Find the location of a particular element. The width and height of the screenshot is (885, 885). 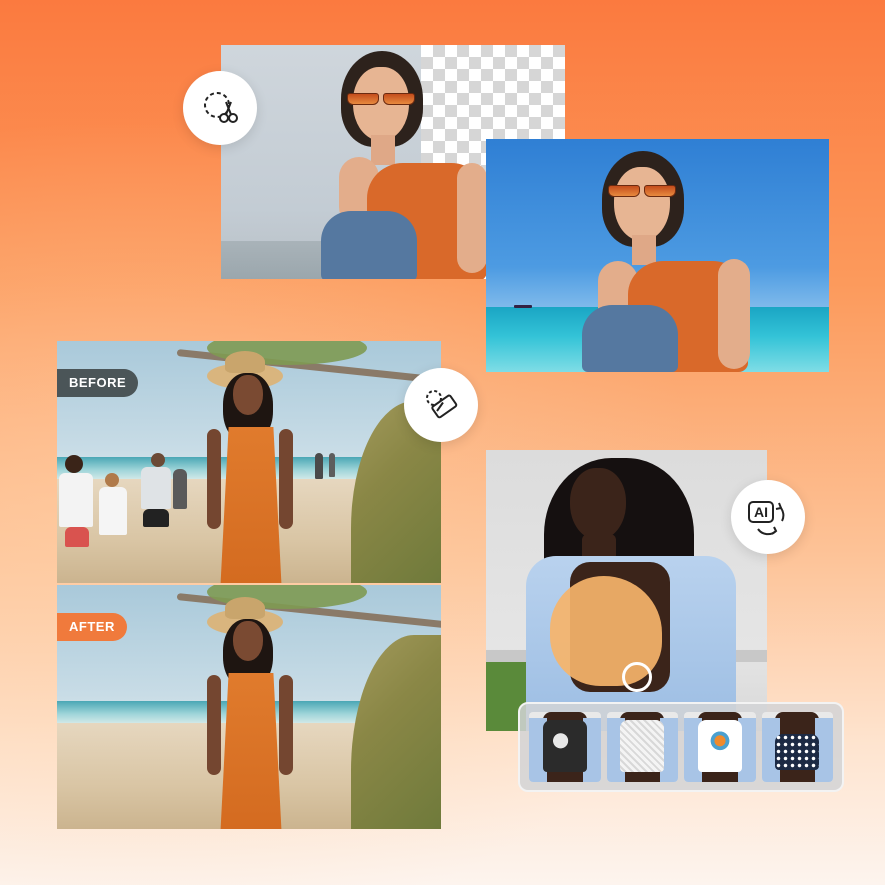

floral-top-icon is located at coordinates (564, 746).